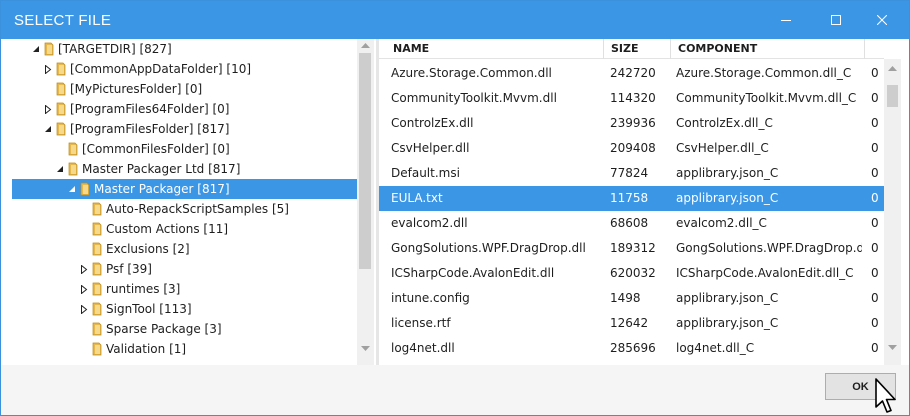 The height and width of the screenshot is (416, 910). I want to click on tree-item-label: Exclusions [2], so click(148, 249).